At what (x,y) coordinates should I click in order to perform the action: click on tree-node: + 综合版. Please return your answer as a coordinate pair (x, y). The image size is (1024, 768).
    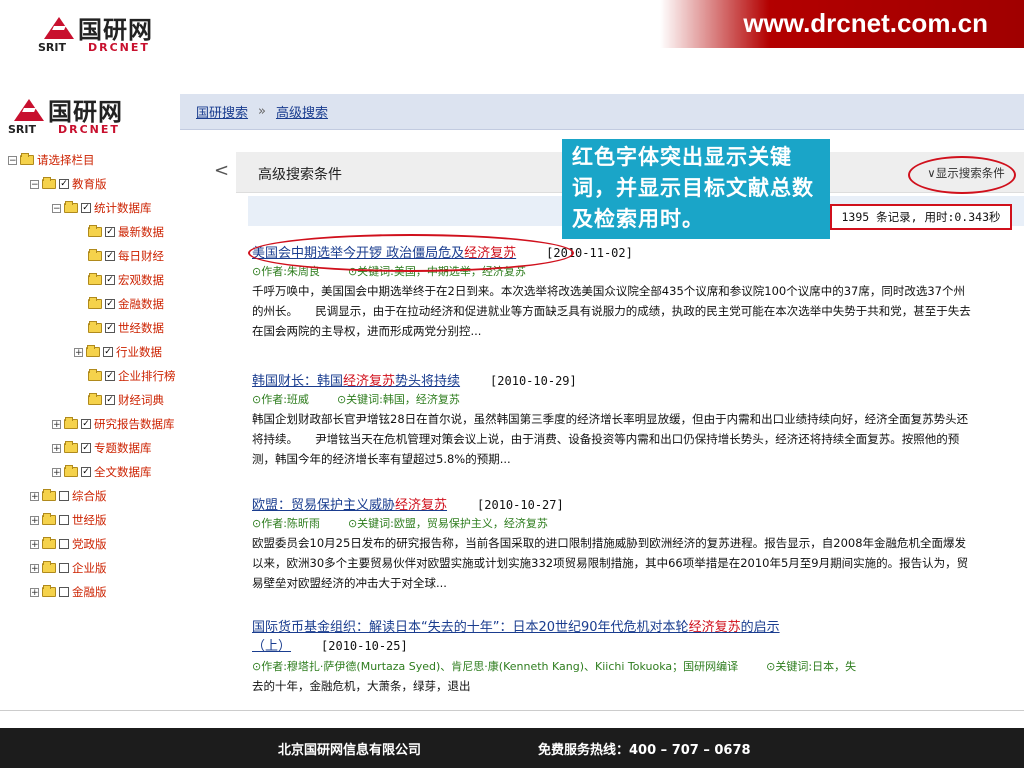
    Looking at the image, I should click on (68, 496).